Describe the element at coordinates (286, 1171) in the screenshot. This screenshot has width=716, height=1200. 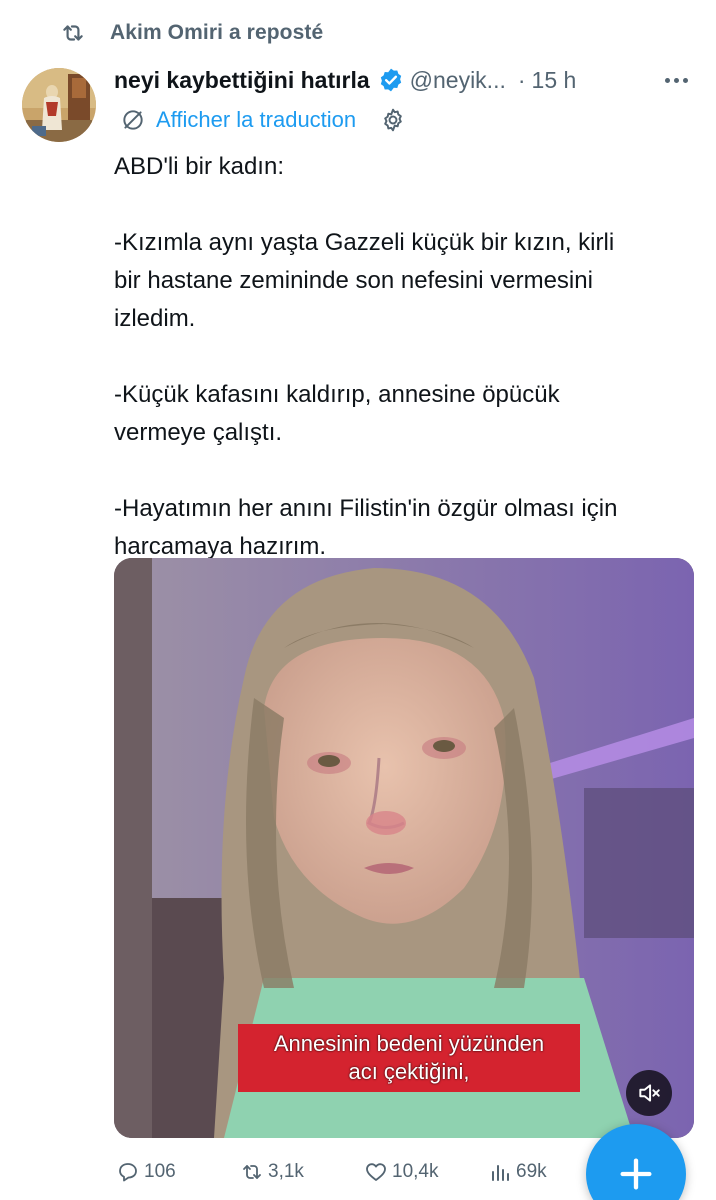
I see `repost-count: 3,1k` at that location.